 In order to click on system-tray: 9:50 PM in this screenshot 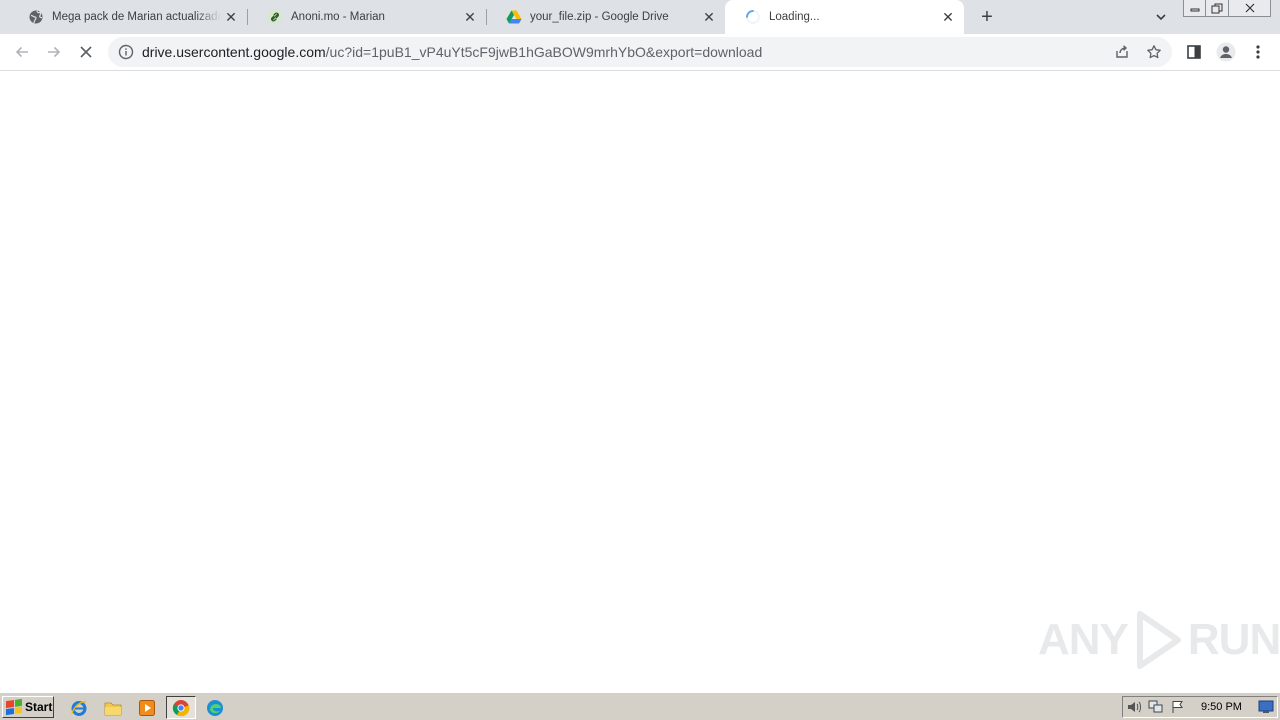, I will do `click(1200, 707)`.